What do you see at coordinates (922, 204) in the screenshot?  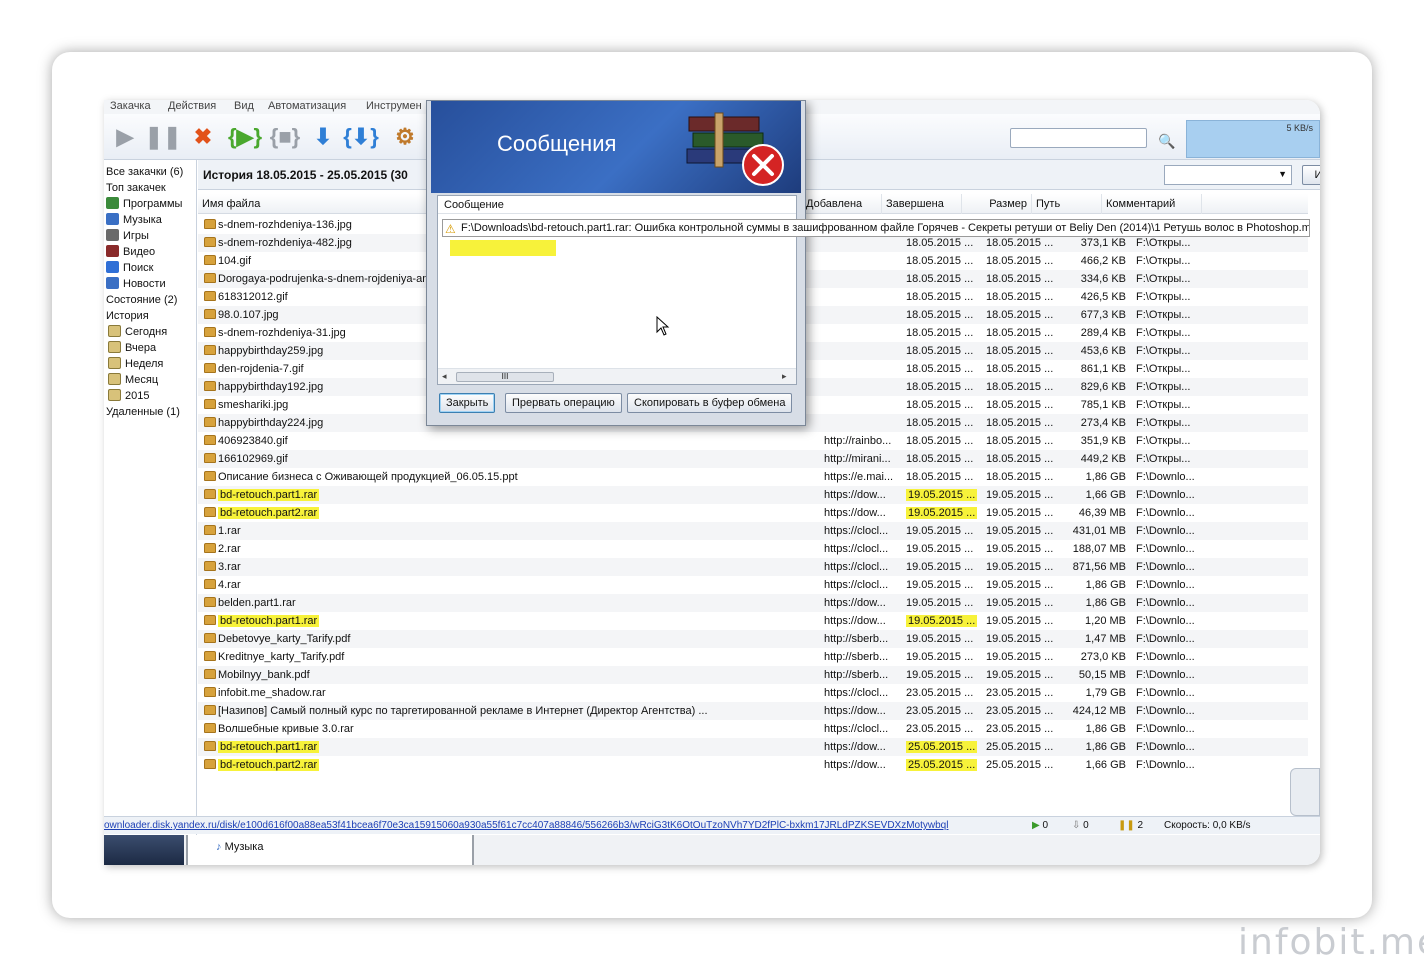 I see `col-finished: Завершена` at bounding box center [922, 204].